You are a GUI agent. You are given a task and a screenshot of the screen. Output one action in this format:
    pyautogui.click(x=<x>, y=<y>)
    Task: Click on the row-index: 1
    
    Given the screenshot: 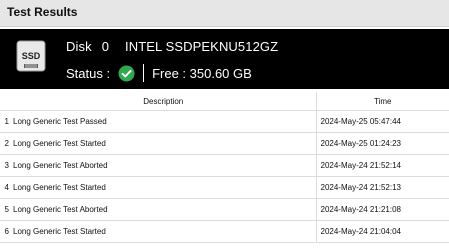 What is the action you would take?
    pyautogui.click(x=5, y=121)
    